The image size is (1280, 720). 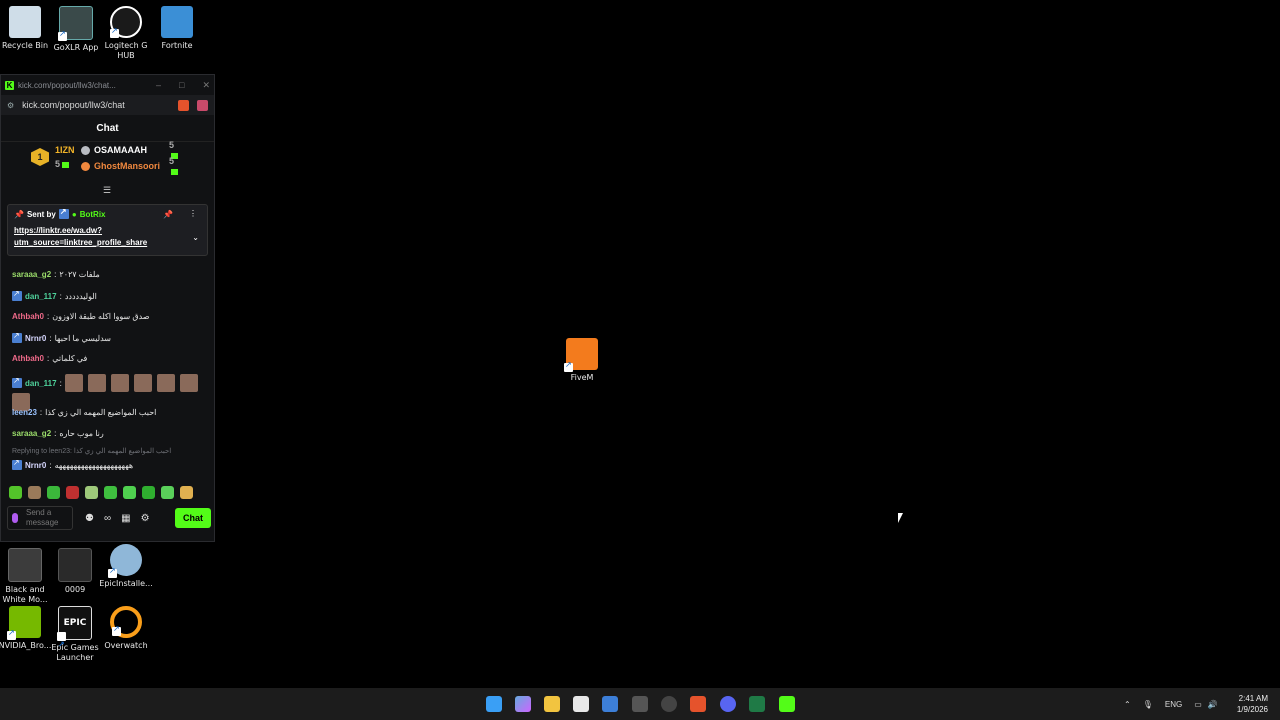 I want to click on bot-name: BotRix, so click(x=93, y=214).